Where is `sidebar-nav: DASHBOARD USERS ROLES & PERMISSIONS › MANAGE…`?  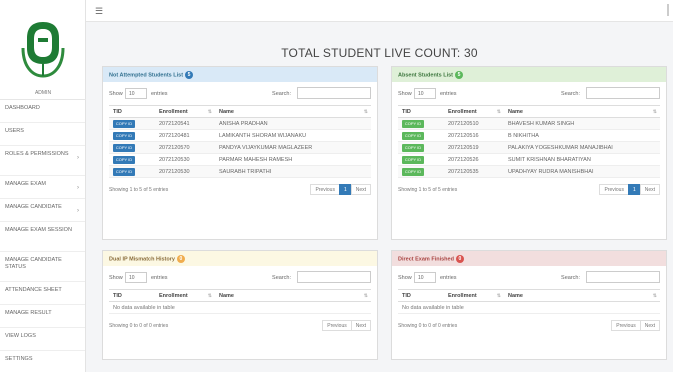 sidebar-nav: DASHBOARD USERS ROLES & PERMISSIONS › MANAGE… is located at coordinates (42, 236).